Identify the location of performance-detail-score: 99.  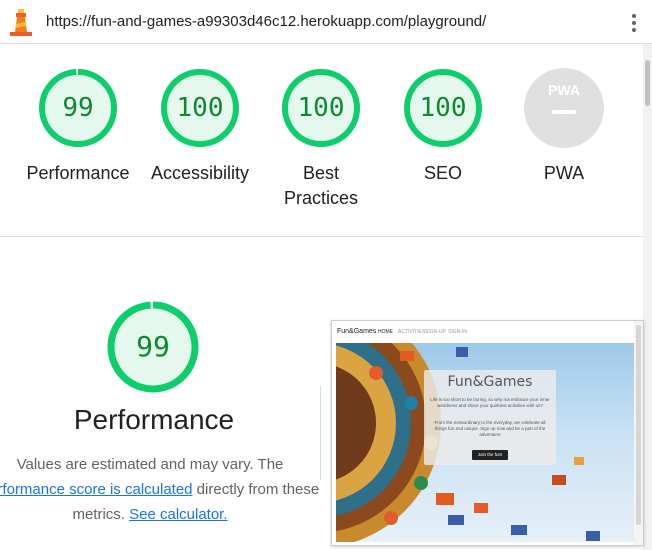
(153, 346).